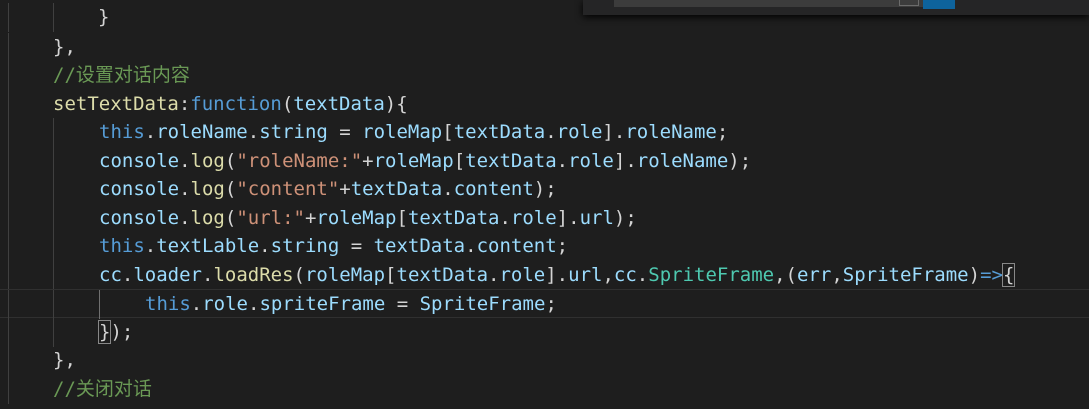 Image resolution: width=1089 pixels, height=409 pixels. I want to click on code-token: ), so click(974, 275).